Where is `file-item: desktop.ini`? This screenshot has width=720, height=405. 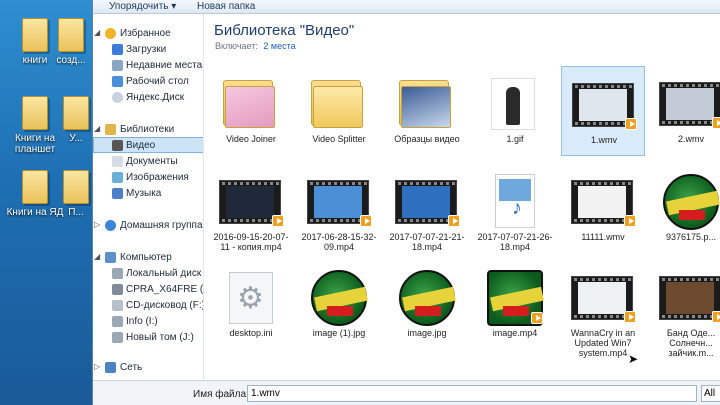 file-item: desktop.ini is located at coordinates (251, 305).